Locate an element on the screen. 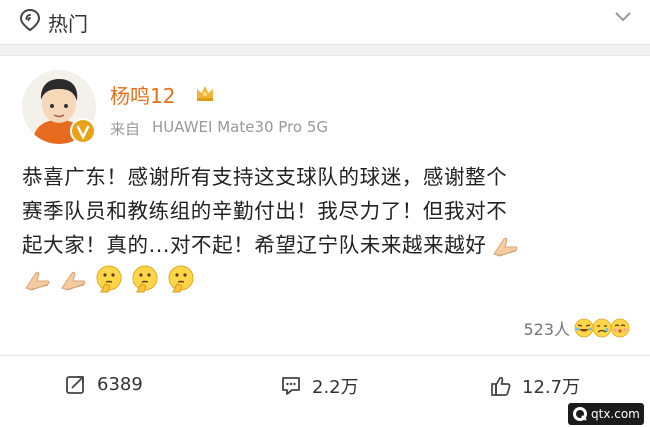  repost-button: 6389 is located at coordinates (104, 384).